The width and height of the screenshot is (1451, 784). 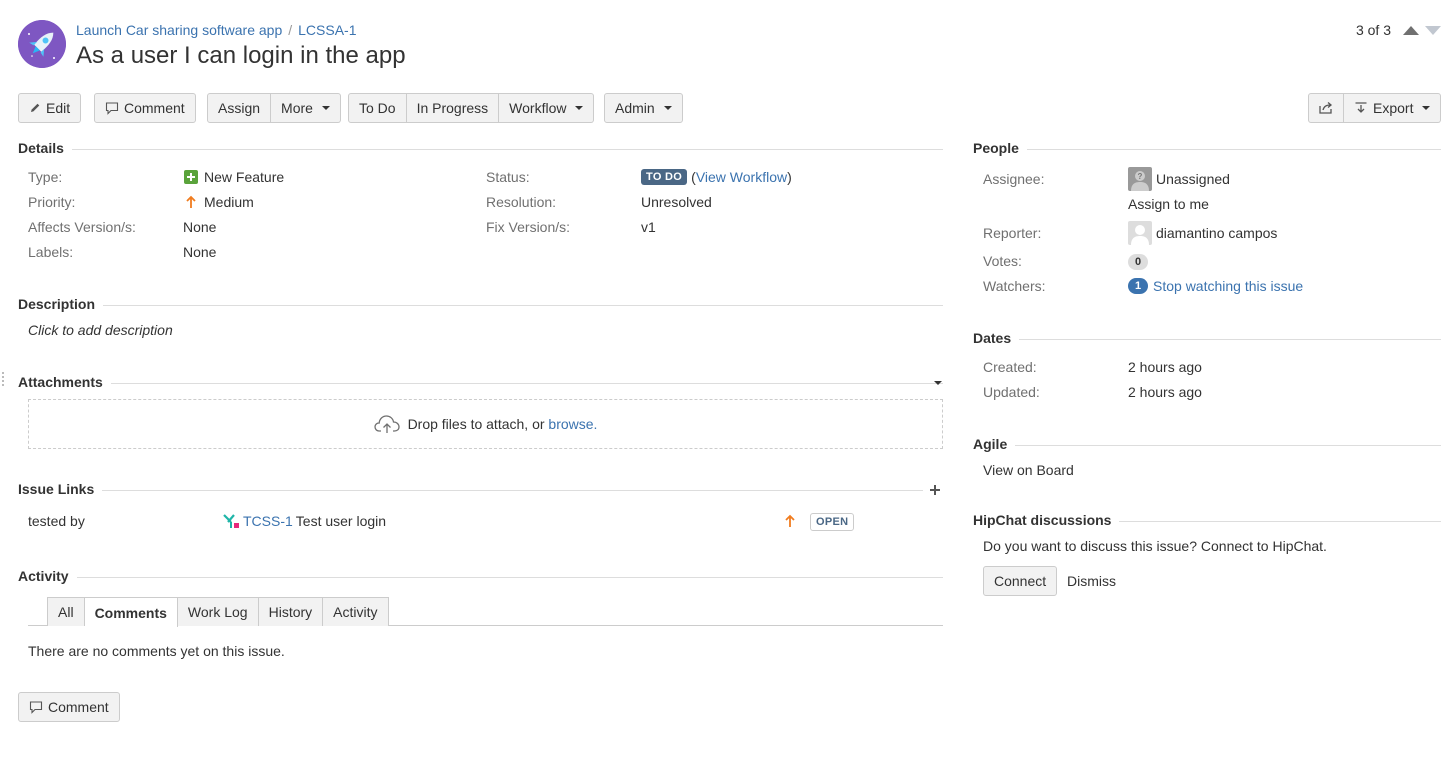 What do you see at coordinates (528, 227) in the screenshot?
I see `fix-versions-label: Fix Version/s:` at bounding box center [528, 227].